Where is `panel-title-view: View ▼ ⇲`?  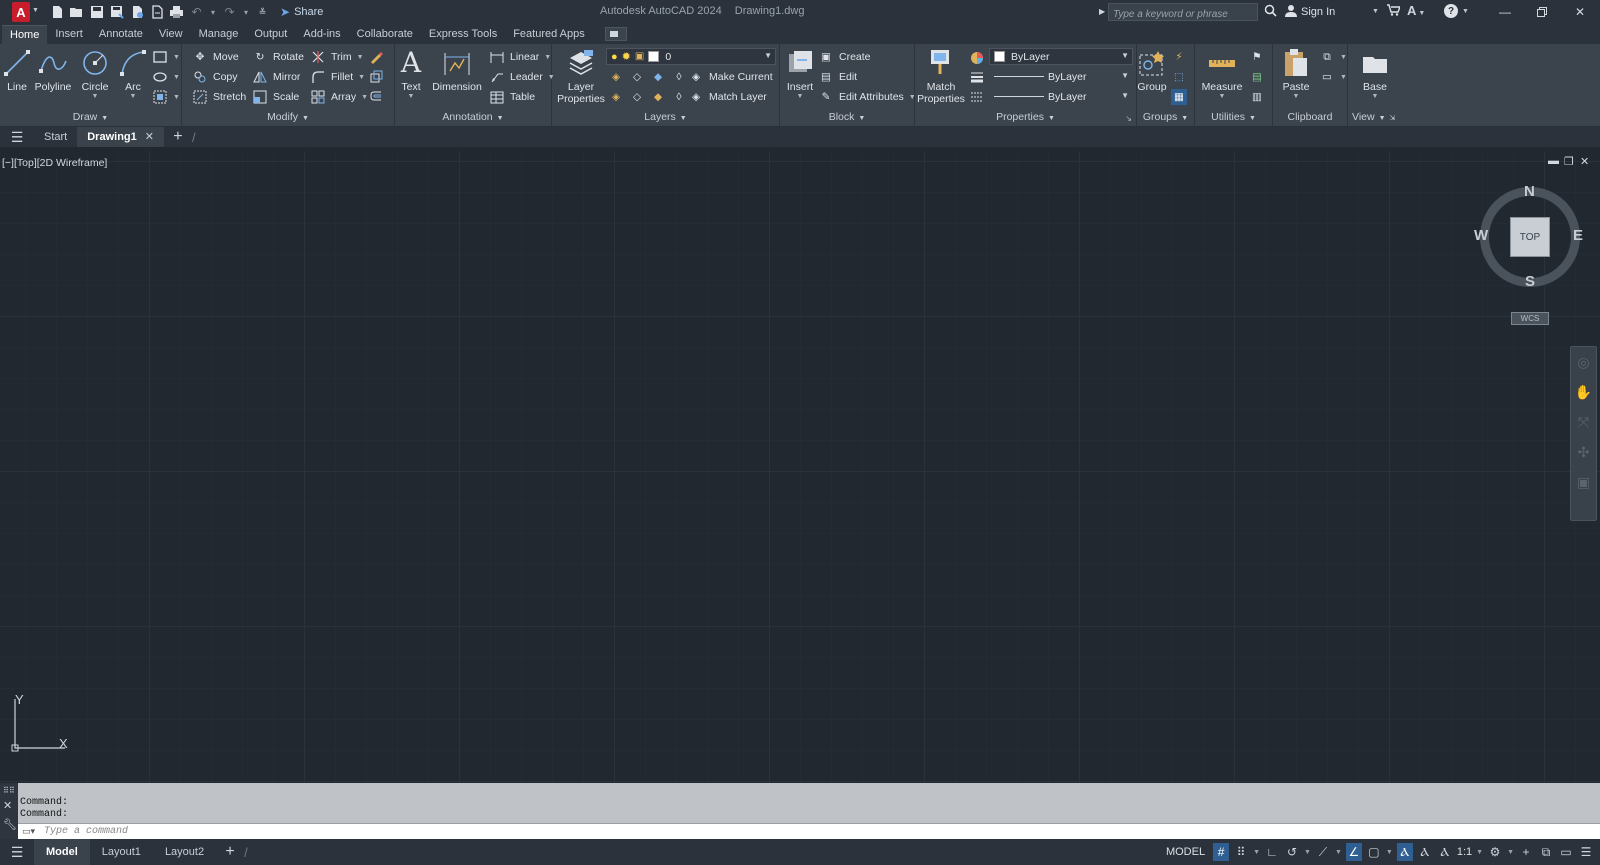 panel-title-view: View ▼ ⇲ is located at coordinates (1376, 118).